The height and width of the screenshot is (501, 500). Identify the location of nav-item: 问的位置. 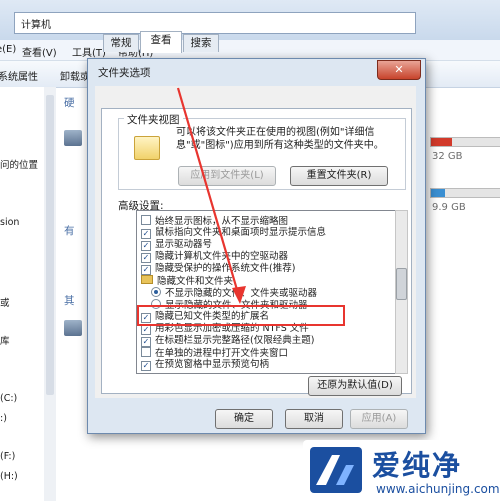
(19, 164).